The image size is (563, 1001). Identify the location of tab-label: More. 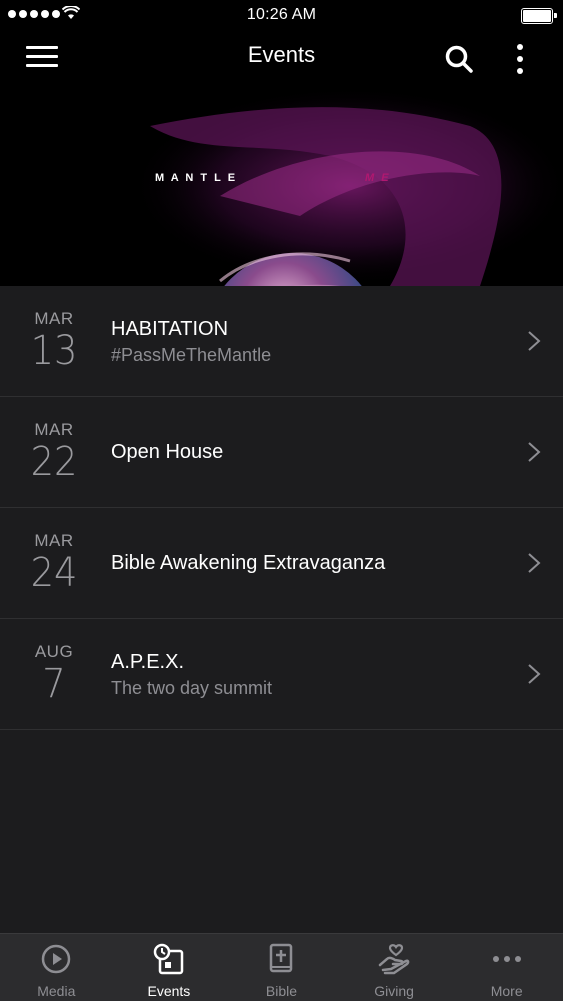
(506, 991).